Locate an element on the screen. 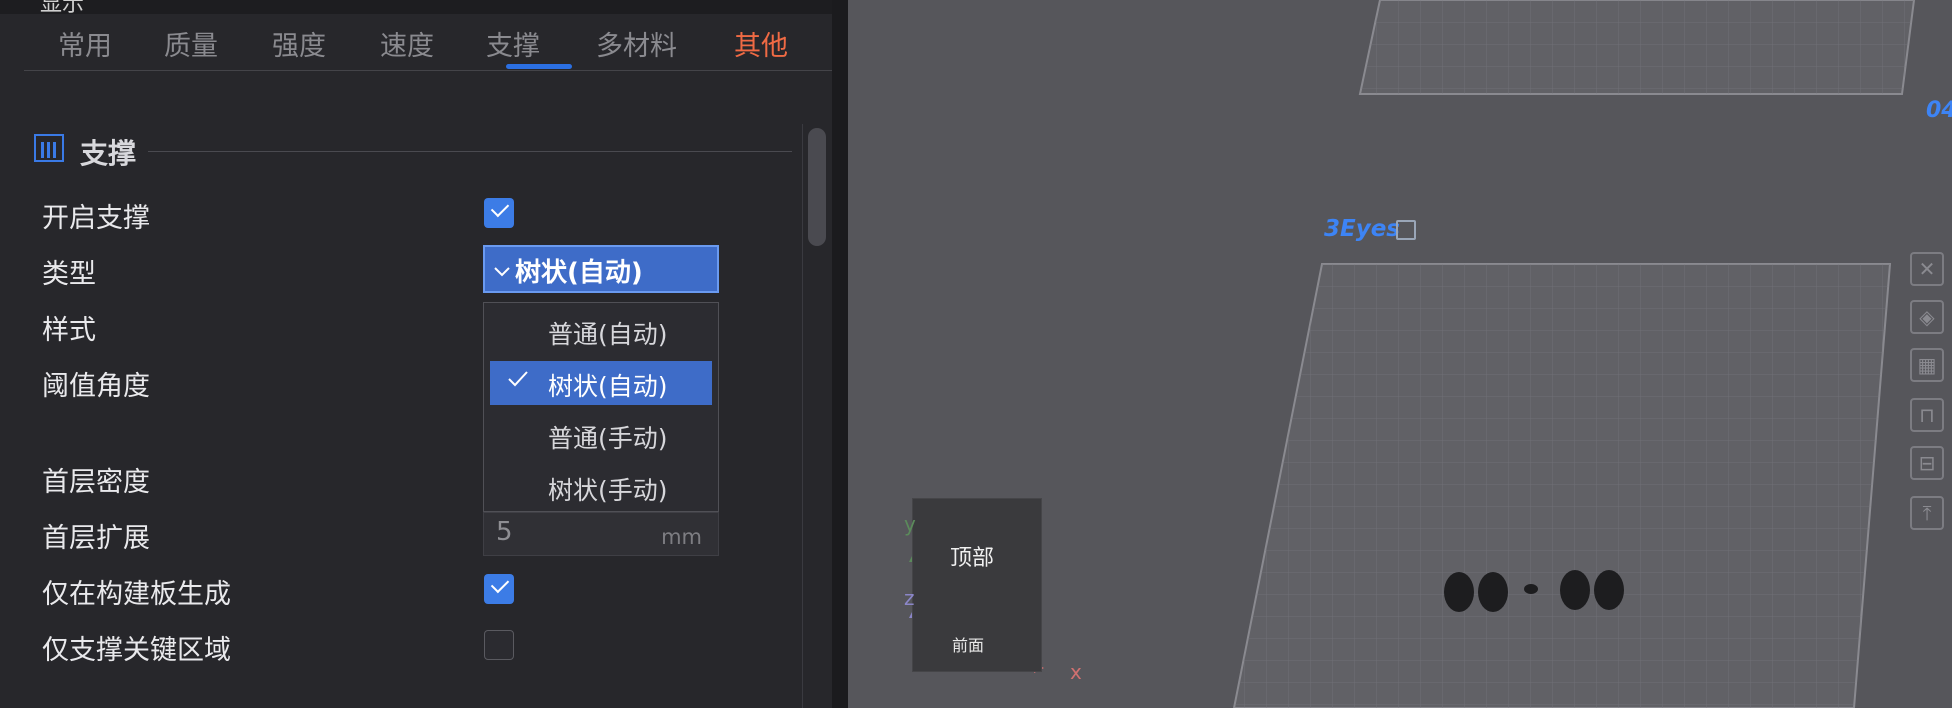  panel-header: 显示 is located at coordinates (416, 7).